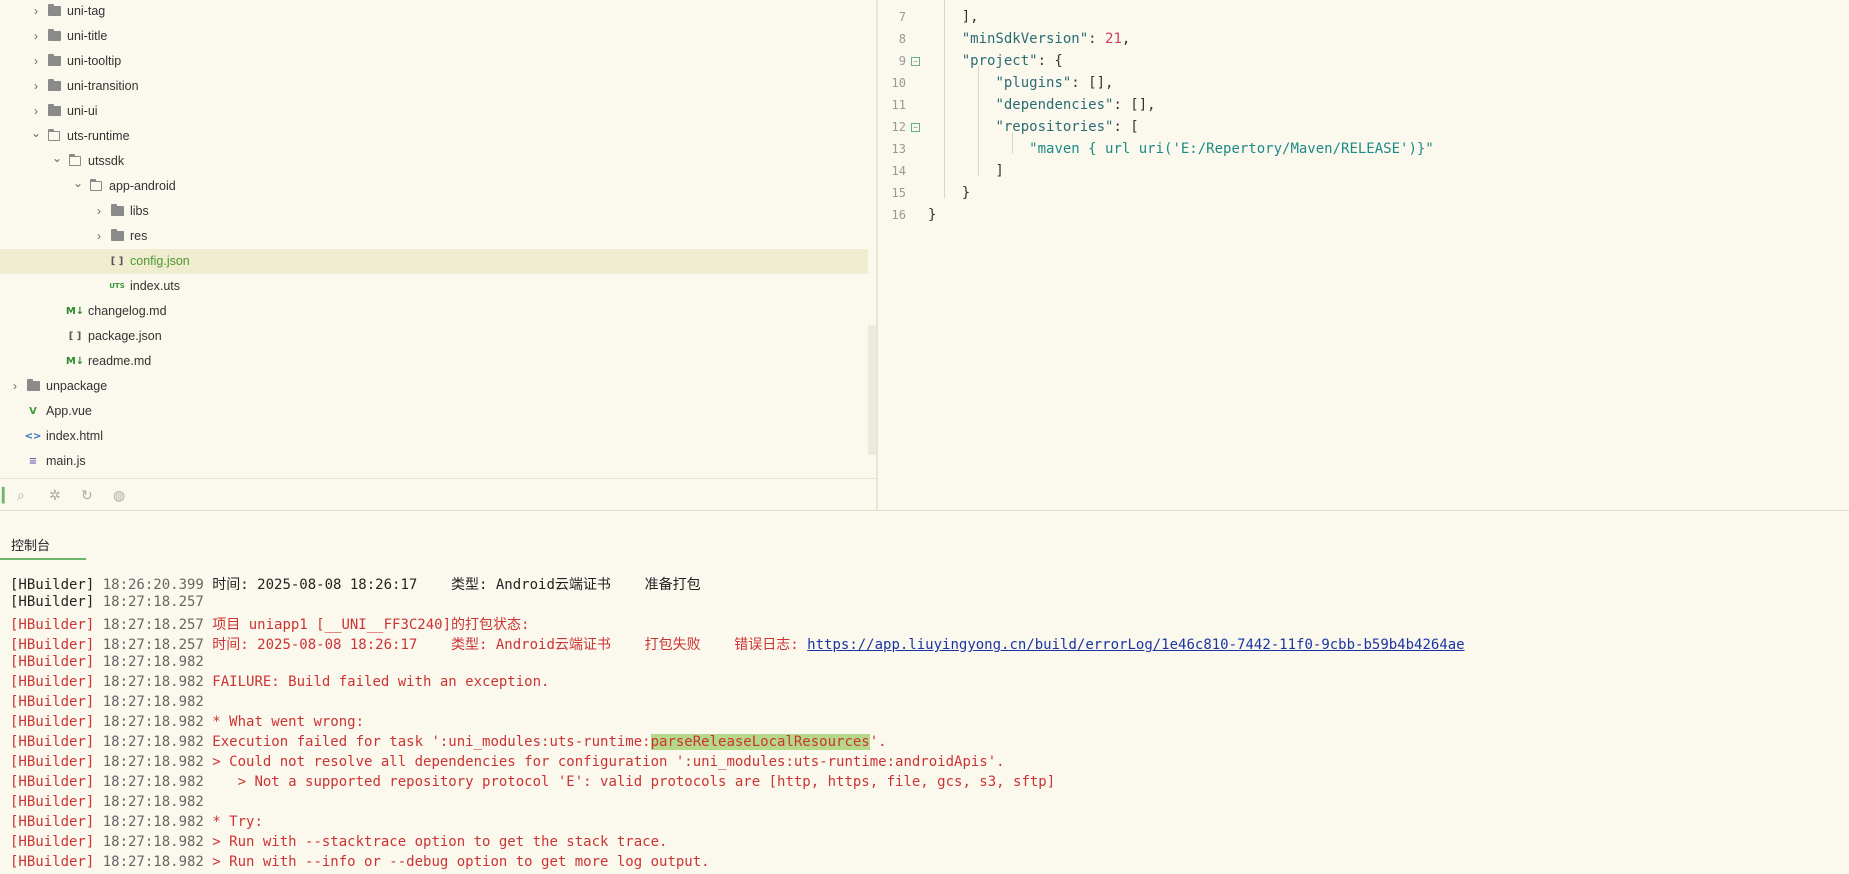 This screenshot has height=874, width=1849. Describe the element at coordinates (434, 111) in the screenshot. I see `tree-item: › uni-ui` at that location.